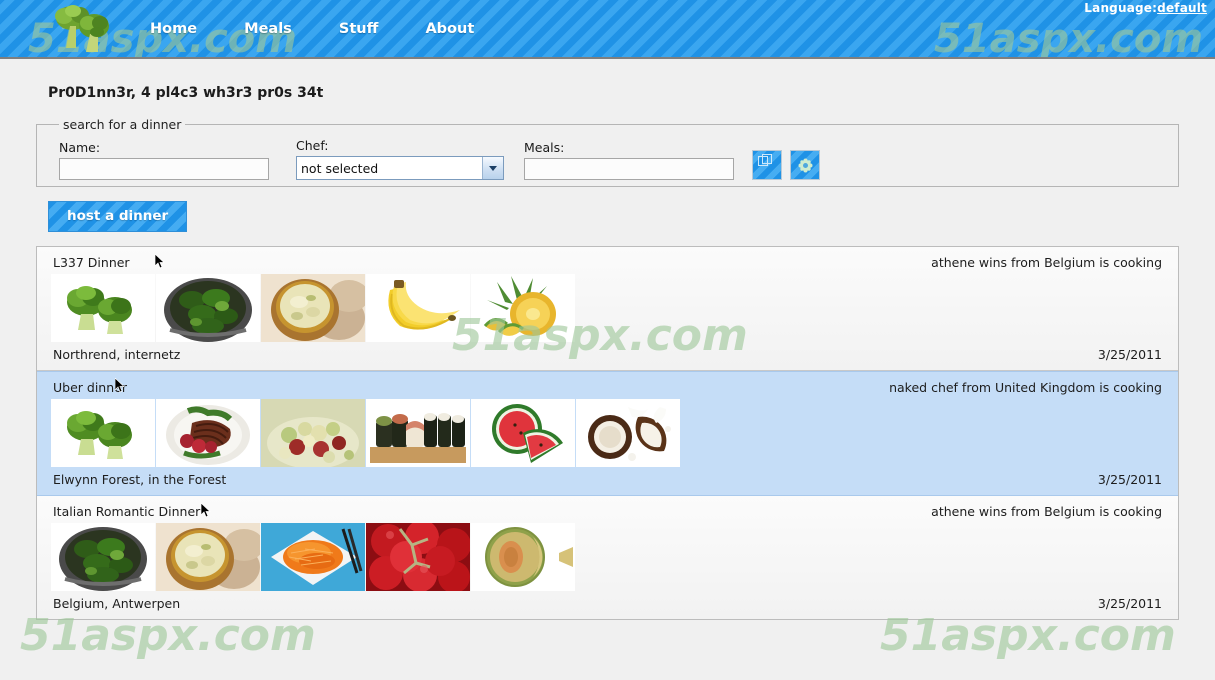  Describe the element at coordinates (523, 557) in the screenshot. I see `meal-thumb-melon` at that location.